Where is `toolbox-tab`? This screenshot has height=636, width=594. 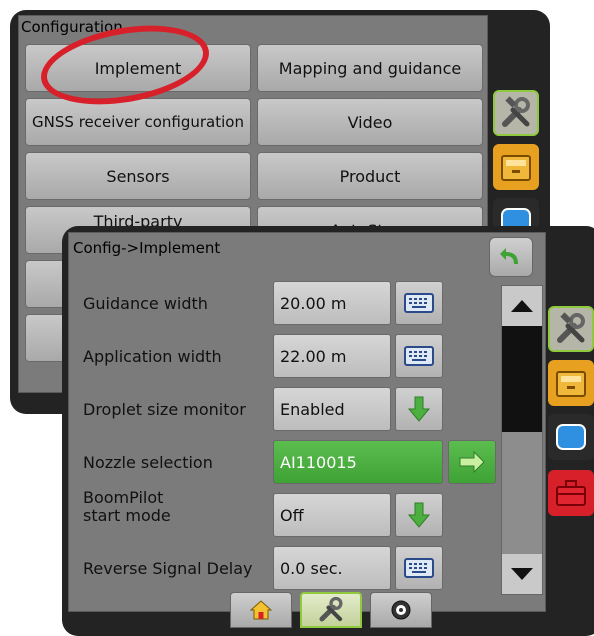 toolbox-tab is located at coordinates (571, 493).